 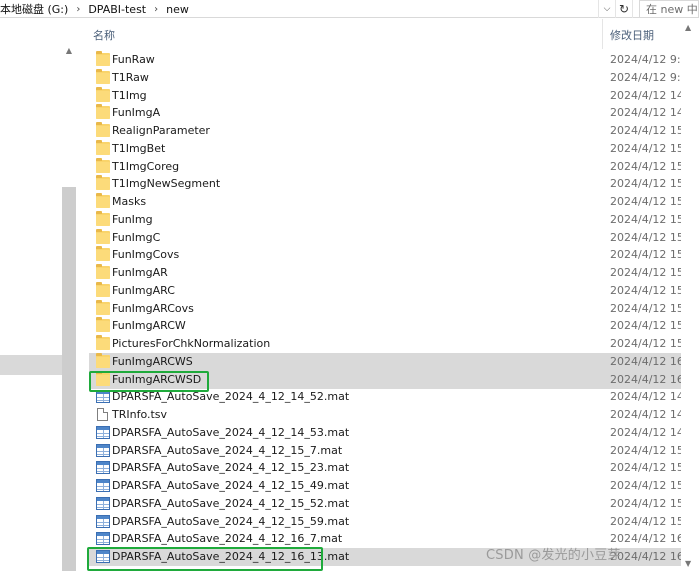 I want to click on file-row: FunImgARC 2024/4/12 15:52, so click(x=394, y=290).